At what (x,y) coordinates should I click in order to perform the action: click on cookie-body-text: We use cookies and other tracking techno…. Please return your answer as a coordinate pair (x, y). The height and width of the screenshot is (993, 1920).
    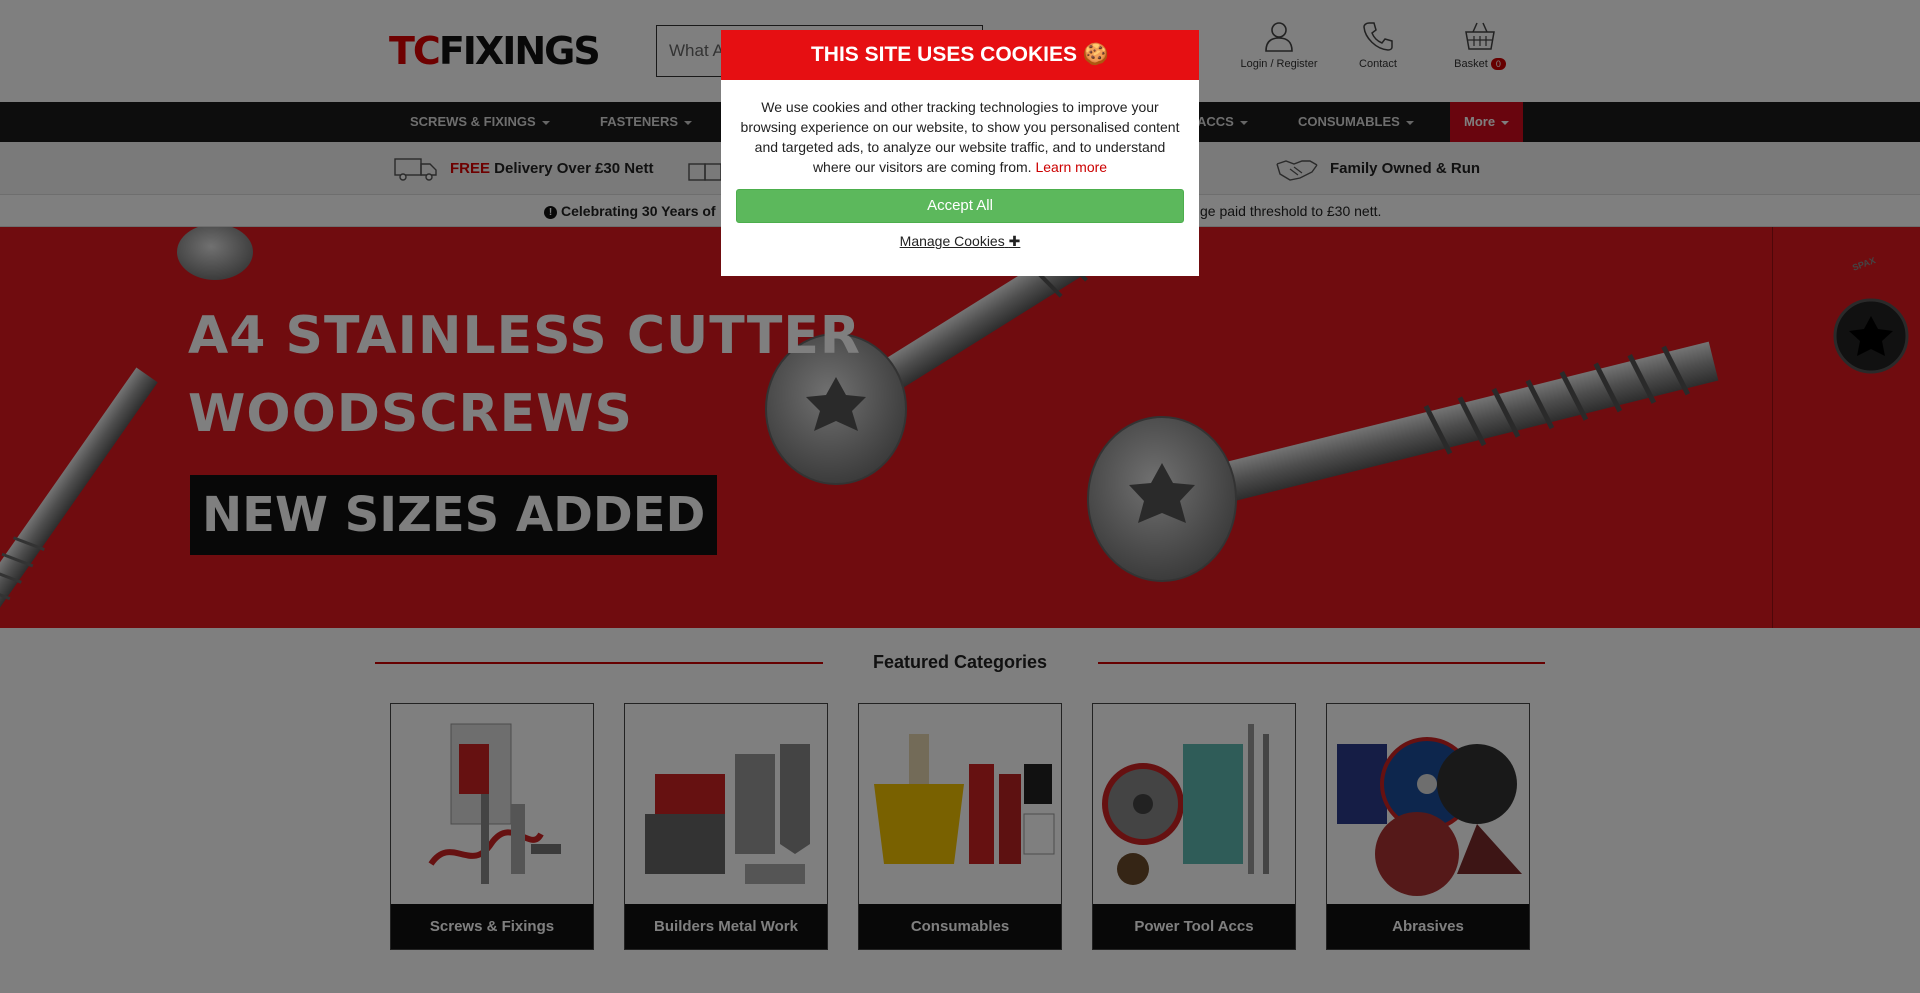
    Looking at the image, I should click on (960, 137).